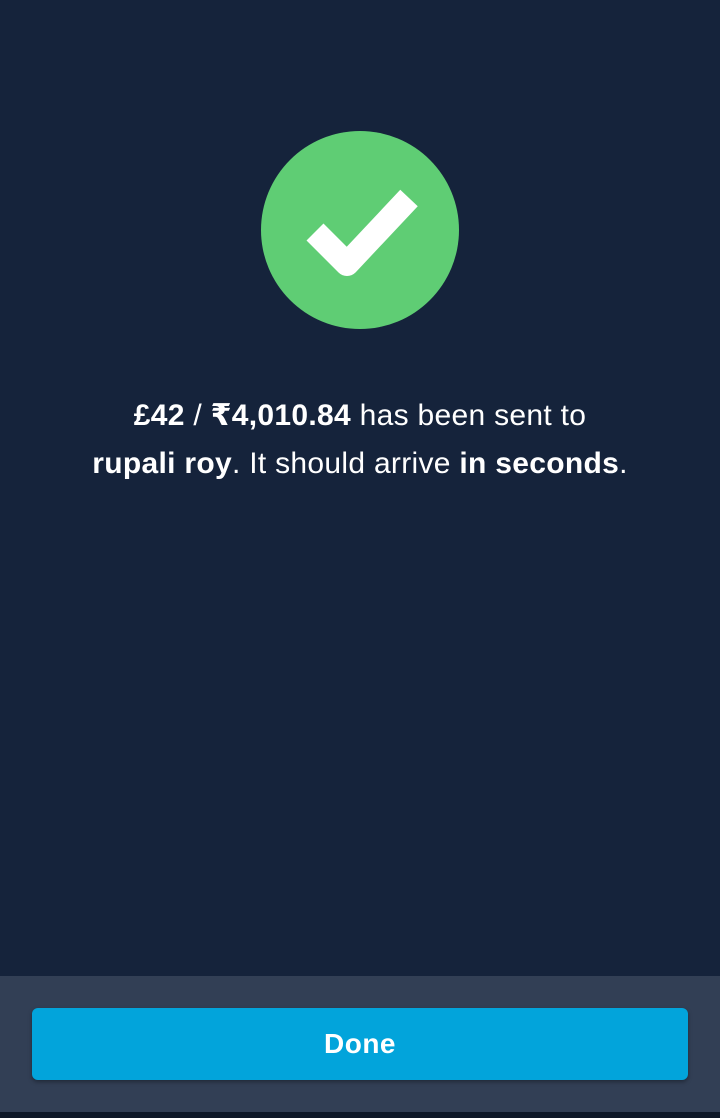 The height and width of the screenshot is (1118, 720). I want to click on sent-to-text: has been sent to, so click(468, 415).